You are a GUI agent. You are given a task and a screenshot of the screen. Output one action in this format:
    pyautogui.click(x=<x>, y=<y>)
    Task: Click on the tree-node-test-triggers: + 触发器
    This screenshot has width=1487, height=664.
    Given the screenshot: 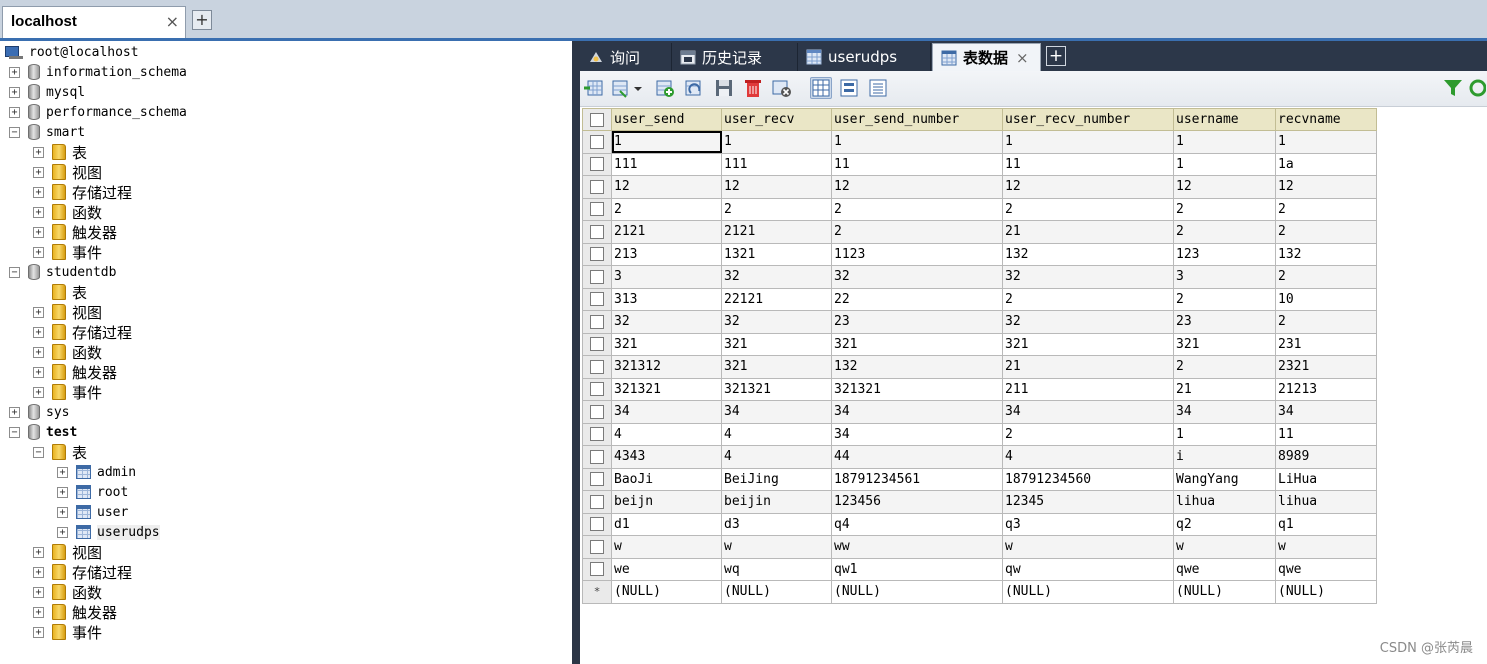 What is the action you would take?
    pyautogui.click(x=75, y=612)
    